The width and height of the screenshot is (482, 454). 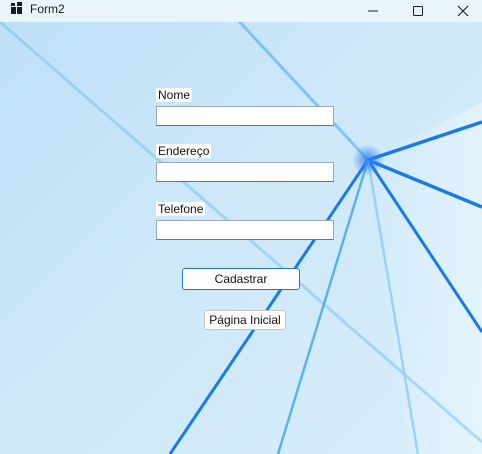 I want to click on telefone-input, so click(x=245, y=230).